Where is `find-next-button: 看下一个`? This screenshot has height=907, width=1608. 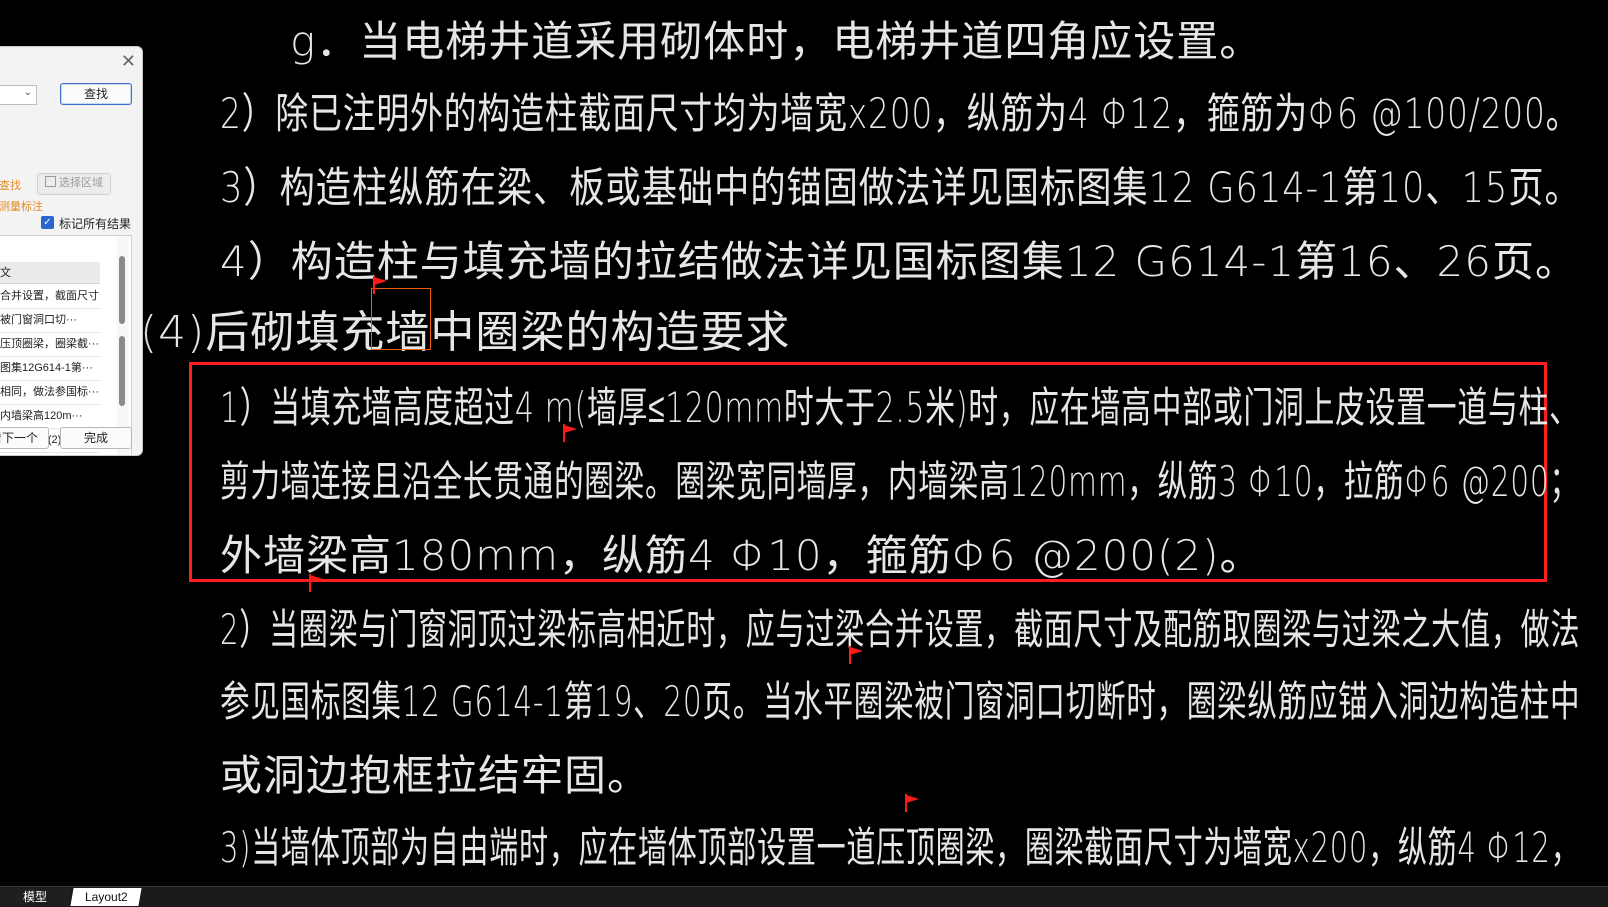
find-next-button: 看下一个 is located at coordinates (24, 438).